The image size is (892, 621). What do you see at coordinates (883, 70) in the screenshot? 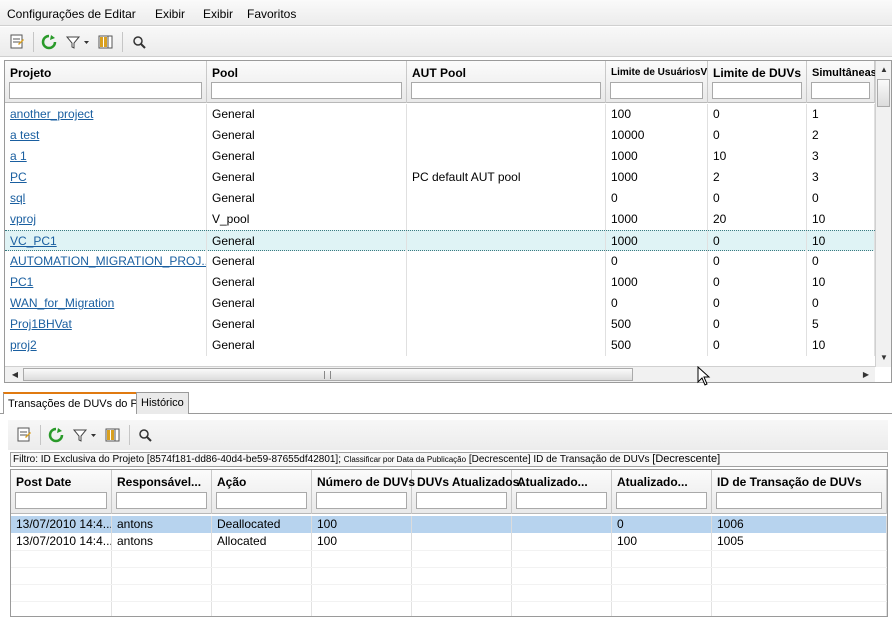
I see `scroll-up-icon: ▲` at bounding box center [883, 70].